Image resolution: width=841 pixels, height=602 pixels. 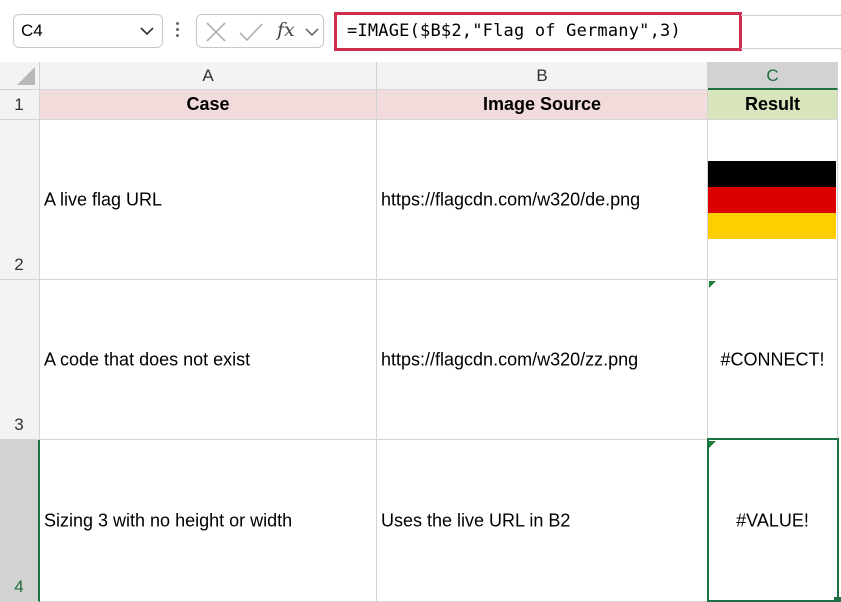 What do you see at coordinates (20, 200) in the screenshot?
I see `row-header-2: 2` at bounding box center [20, 200].